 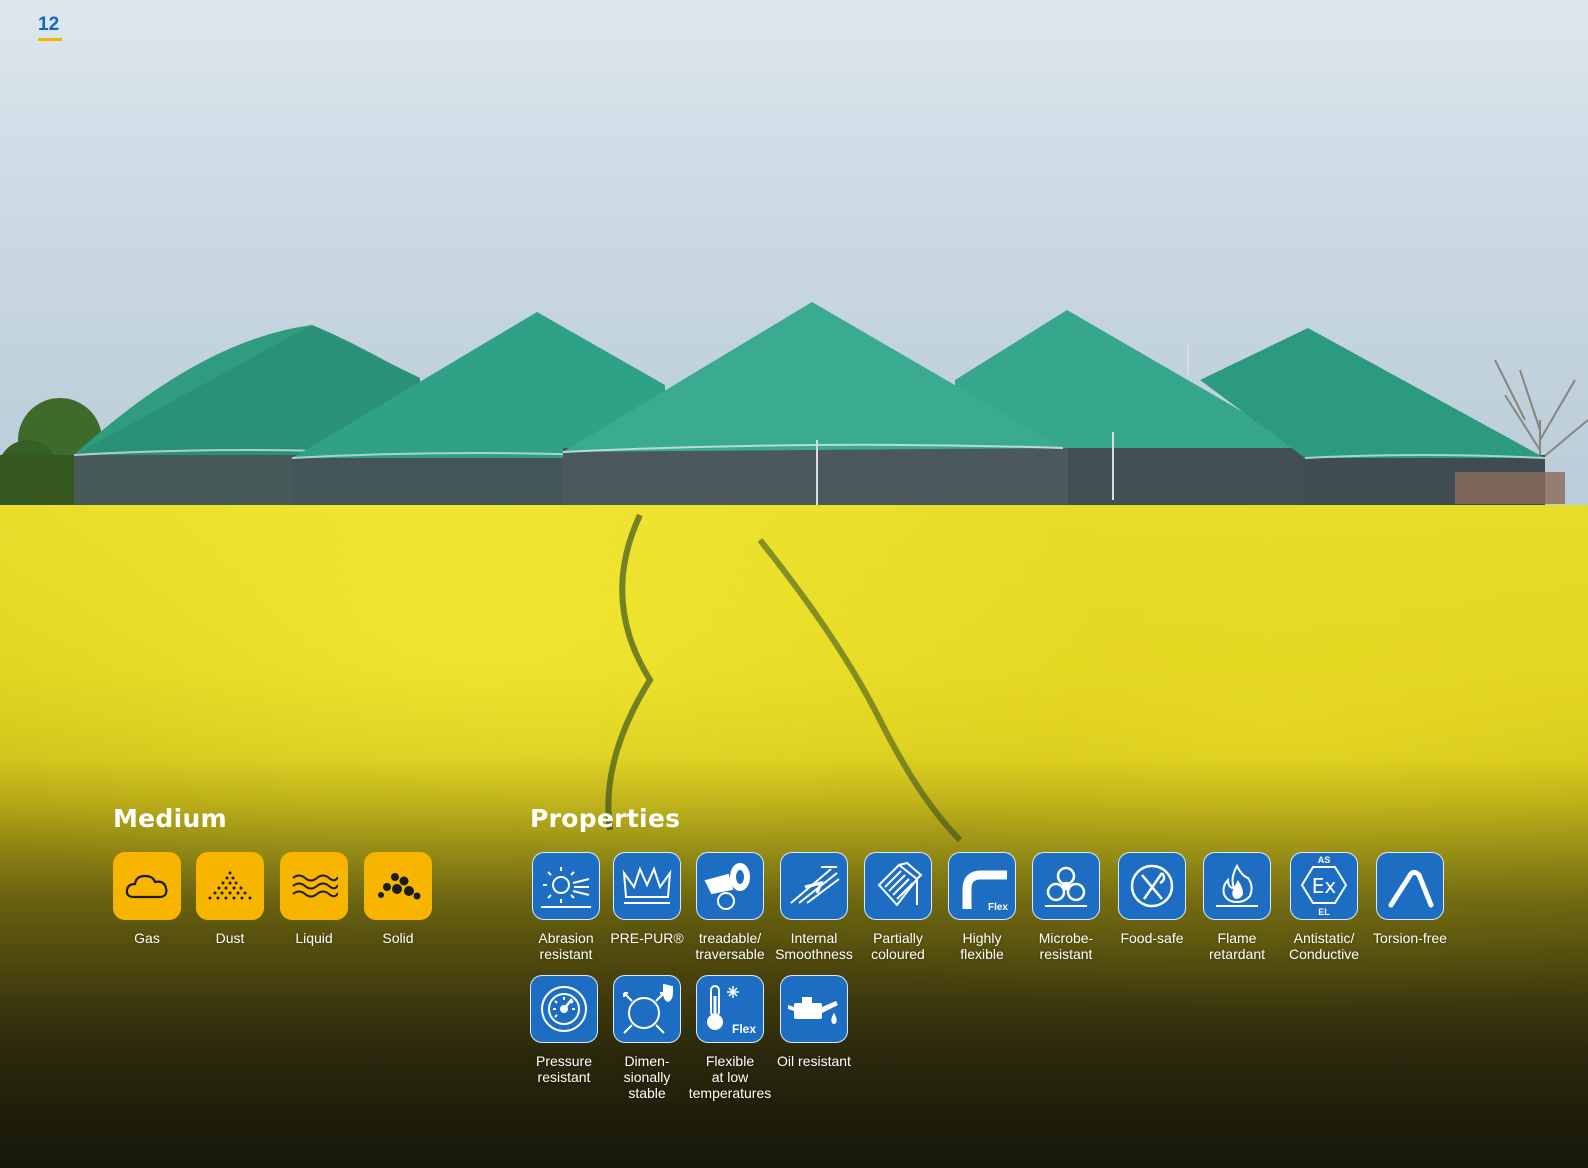 I want to click on tire-icon, so click(x=730, y=886).